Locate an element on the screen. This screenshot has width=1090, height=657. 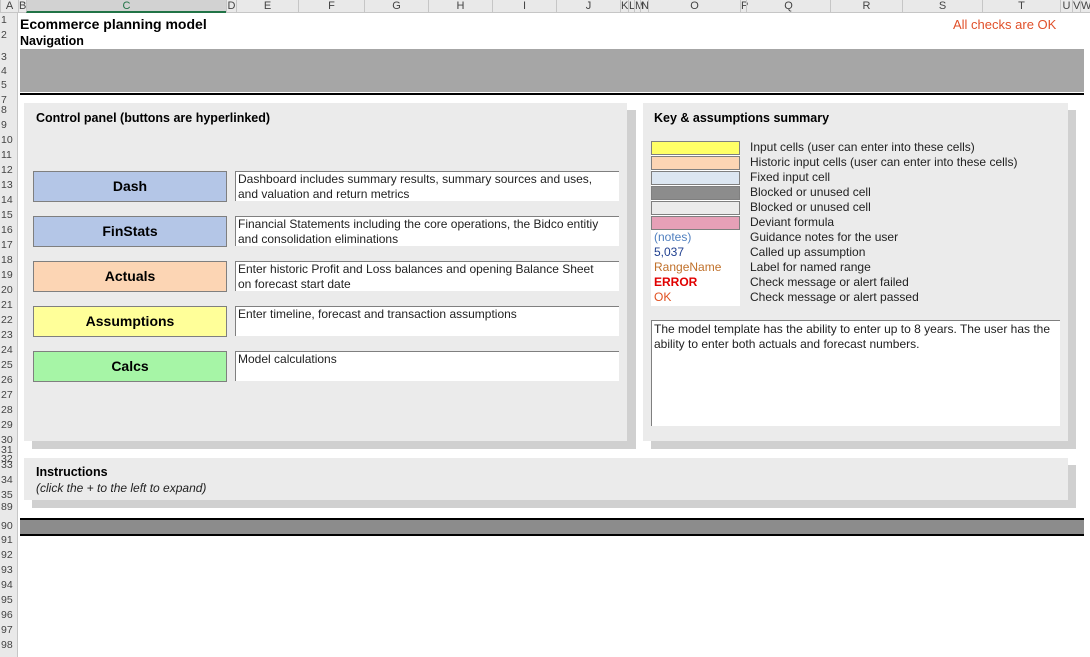
column-header-b: B is located at coordinates (22, 6).